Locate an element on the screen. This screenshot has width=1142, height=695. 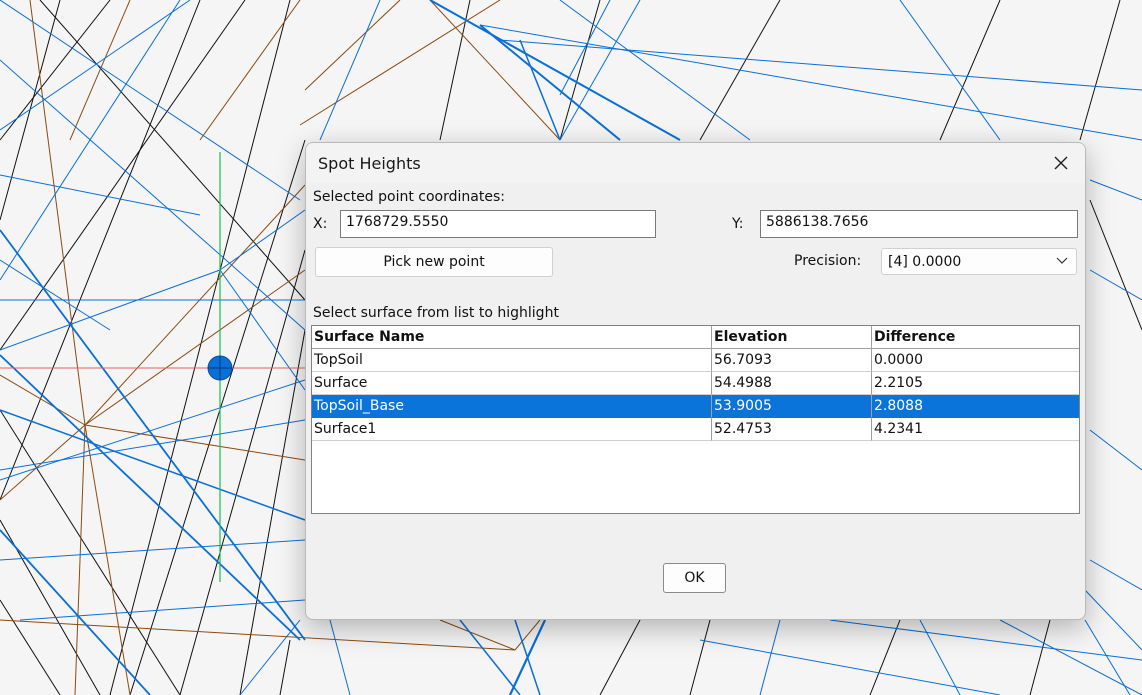
surface-name-cell: TopSoil_Base is located at coordinates (512, 406).